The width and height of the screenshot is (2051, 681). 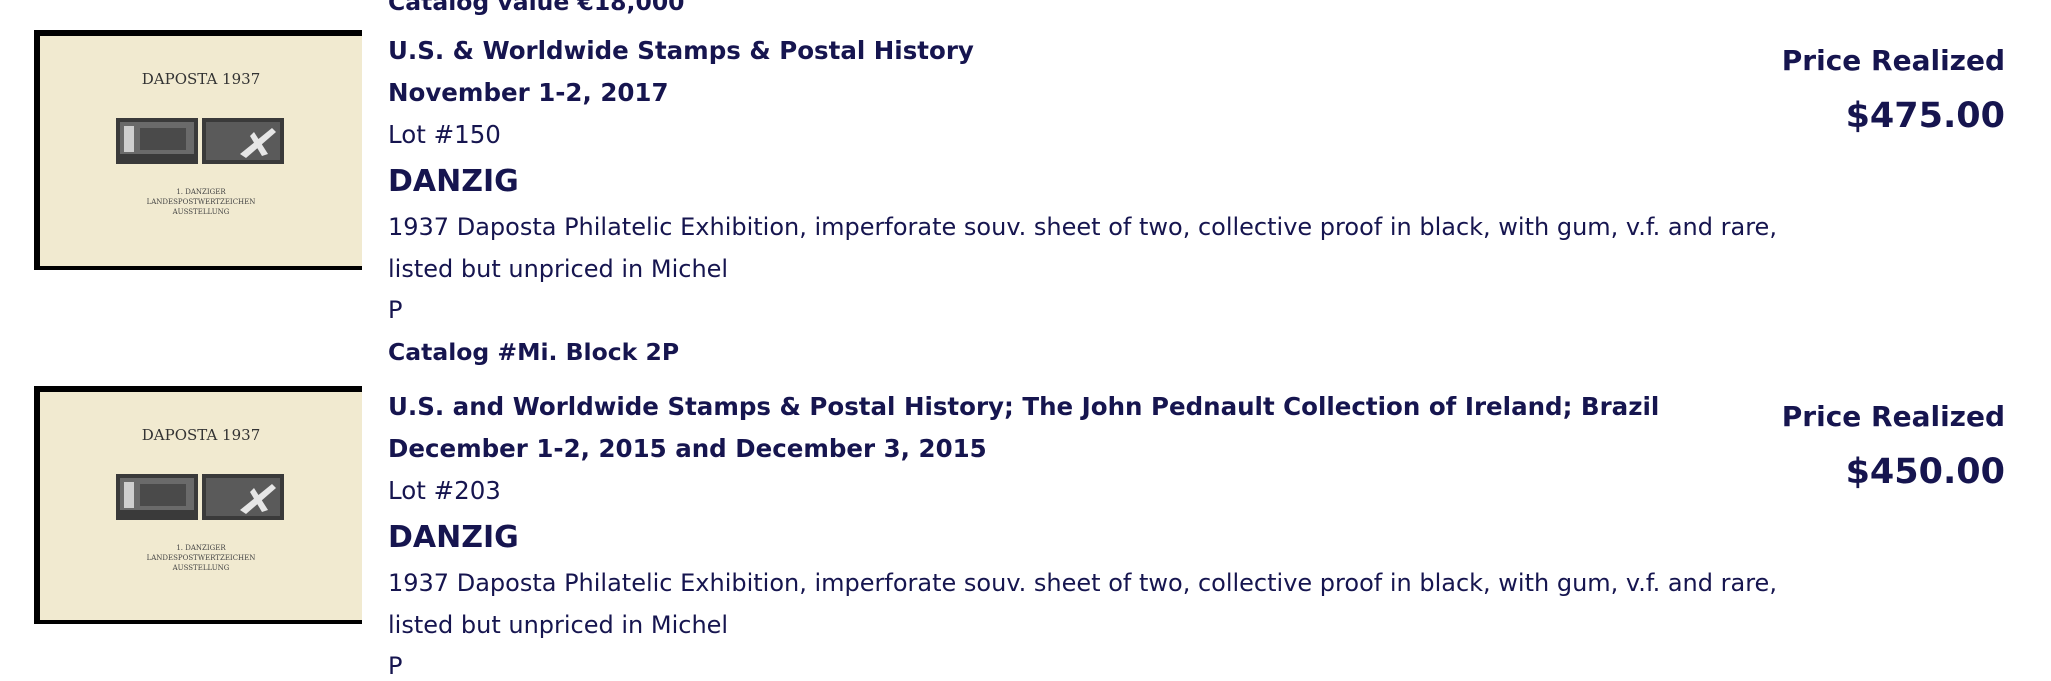 What do you see at coordinates (444, 490) in the screenshot?
I see `lot-number: Lot #203` at bounding box center [444, 490].